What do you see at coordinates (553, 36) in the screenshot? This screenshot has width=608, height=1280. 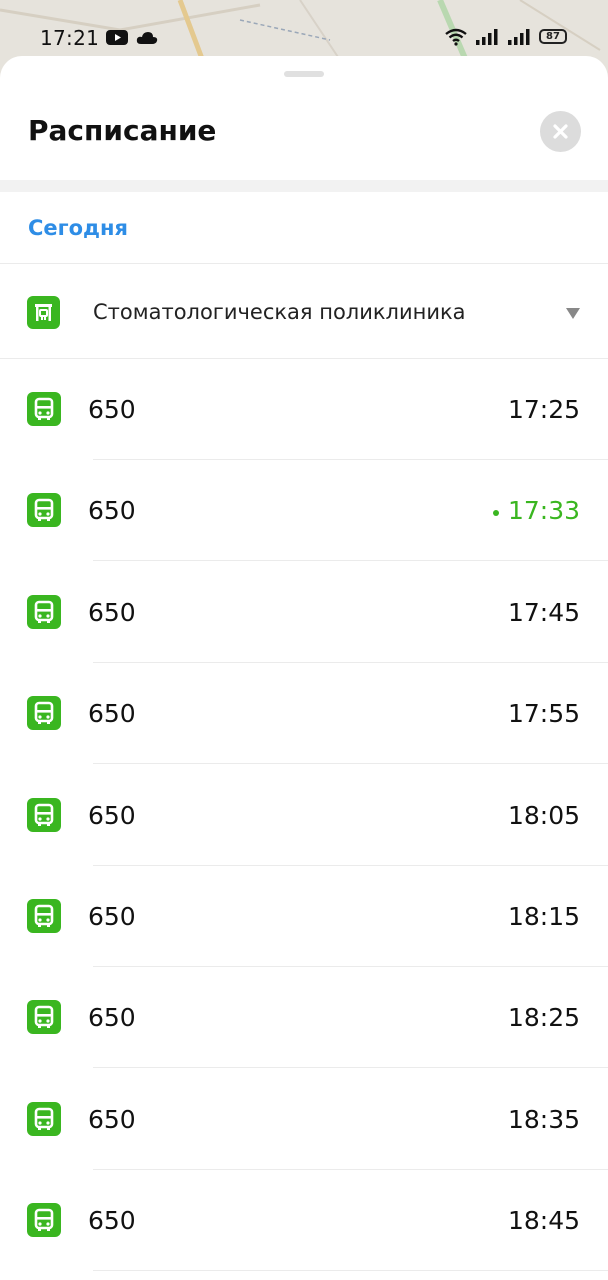 I see `battery-icon: 87` at bounding box center [553, 36].